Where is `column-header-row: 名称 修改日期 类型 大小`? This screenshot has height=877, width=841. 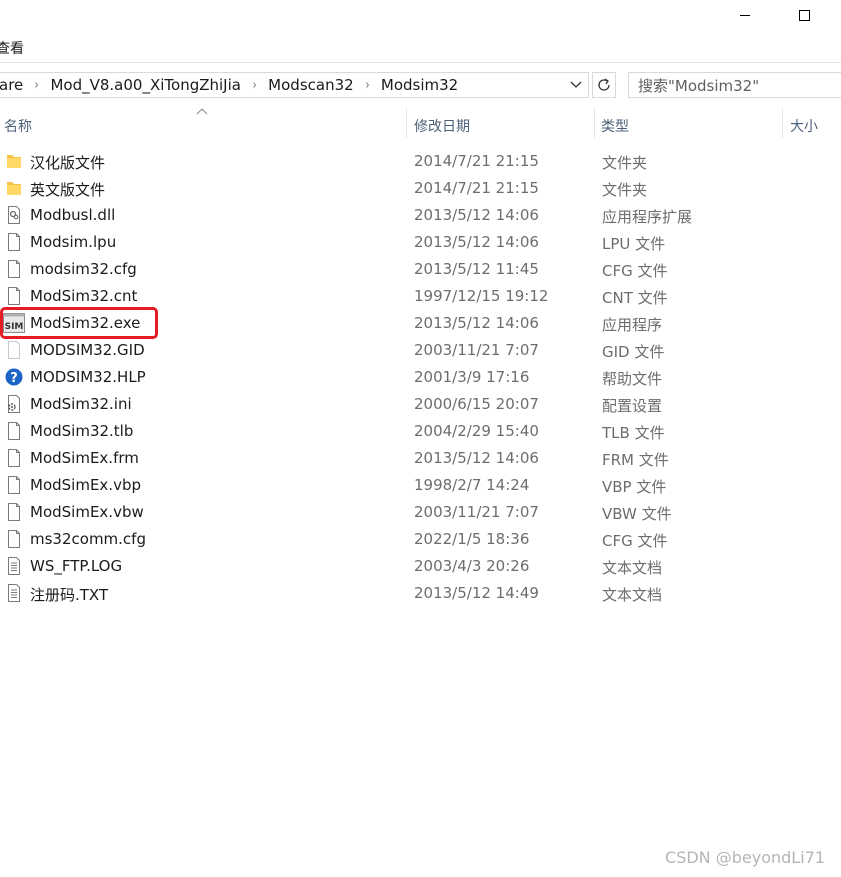
column-header-row: 名称 修改日期 类型 大小 is located at coordinates (420, 124).